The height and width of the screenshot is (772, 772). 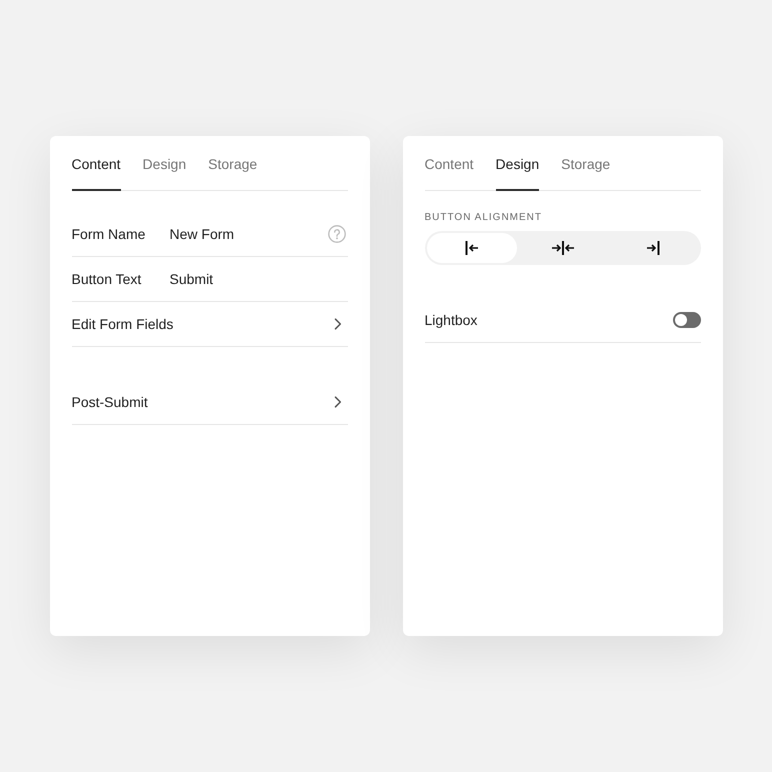 I want to click on field-label: Button Text, so click(x=107, y=279).